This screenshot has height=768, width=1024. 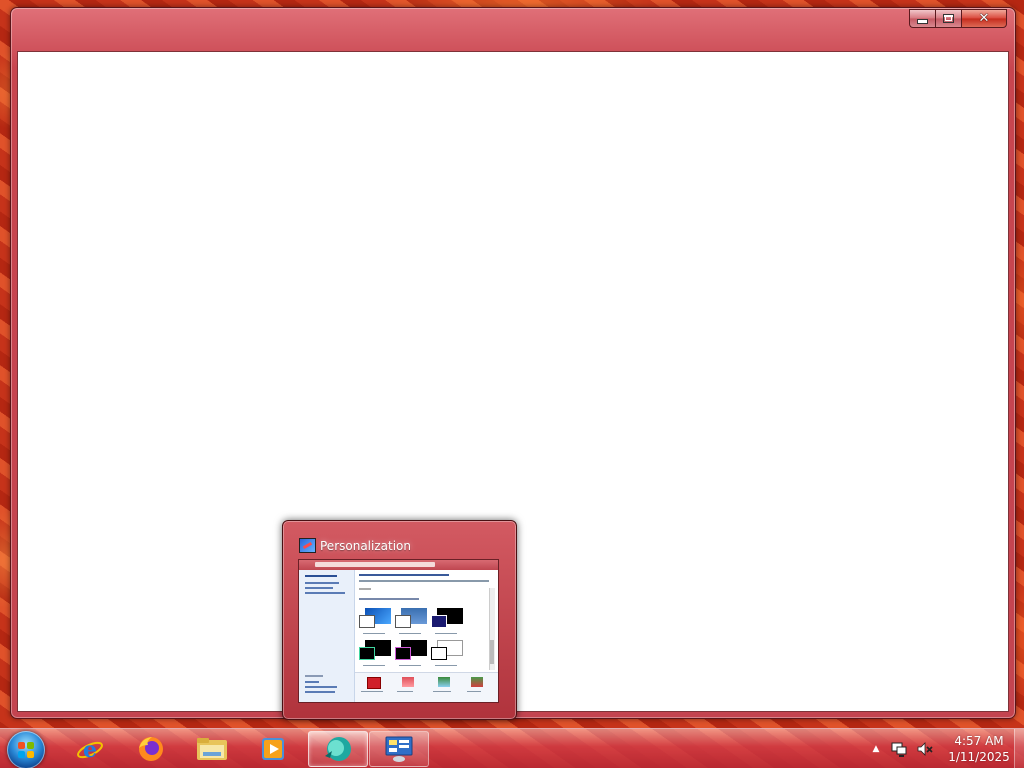 I want to click on taskbar: e ▲ 4:57 AM 1/11/2025, so click(x=512, y=748).